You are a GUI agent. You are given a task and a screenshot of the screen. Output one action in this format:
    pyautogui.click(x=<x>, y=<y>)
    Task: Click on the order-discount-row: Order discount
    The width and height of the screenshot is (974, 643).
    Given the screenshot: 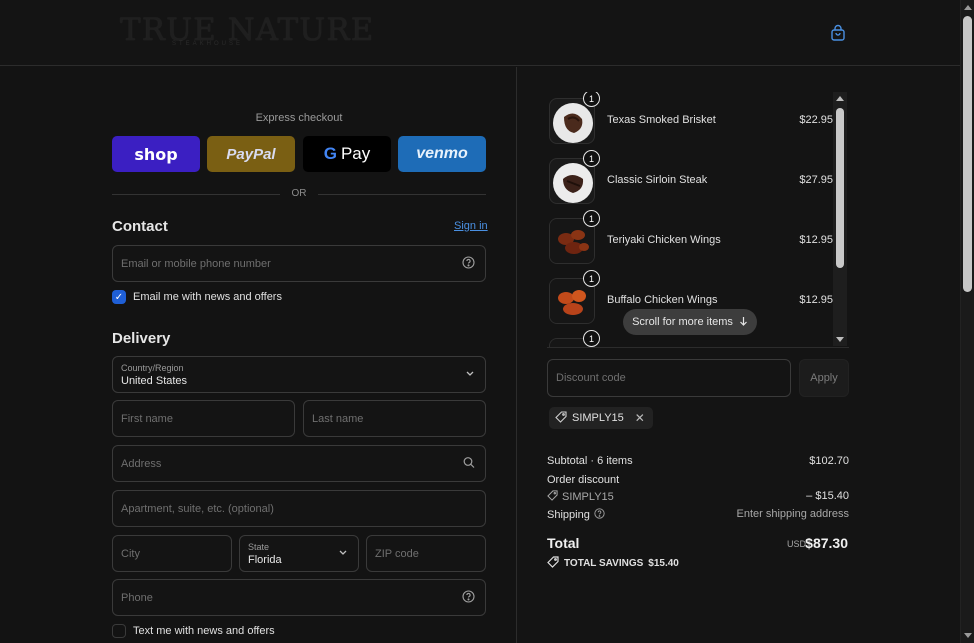 What is the action you would take?
    pyautogui.click(x=698, y=480)
    